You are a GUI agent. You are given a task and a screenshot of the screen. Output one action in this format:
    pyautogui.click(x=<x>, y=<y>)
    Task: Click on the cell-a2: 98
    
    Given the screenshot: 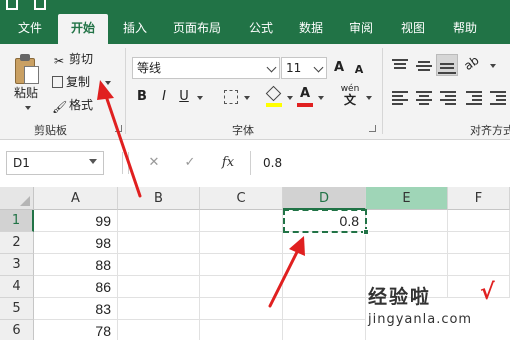 What is the action you would take?
    pyautogui.click(x=76, y=243)
    